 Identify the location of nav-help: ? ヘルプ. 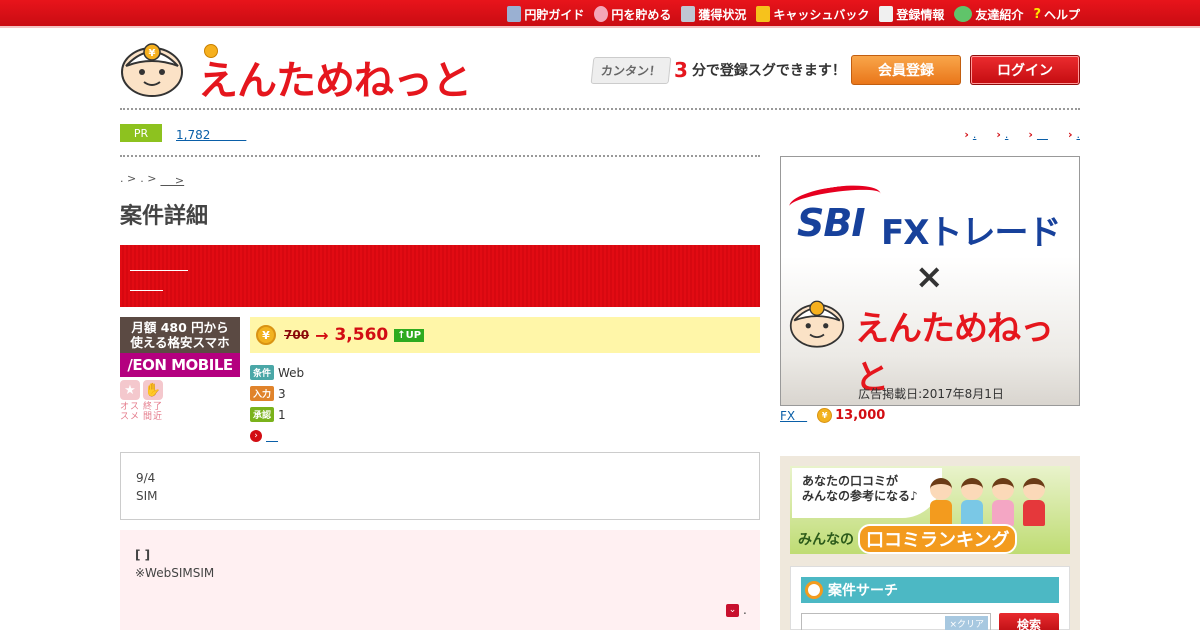
(1056, 14).